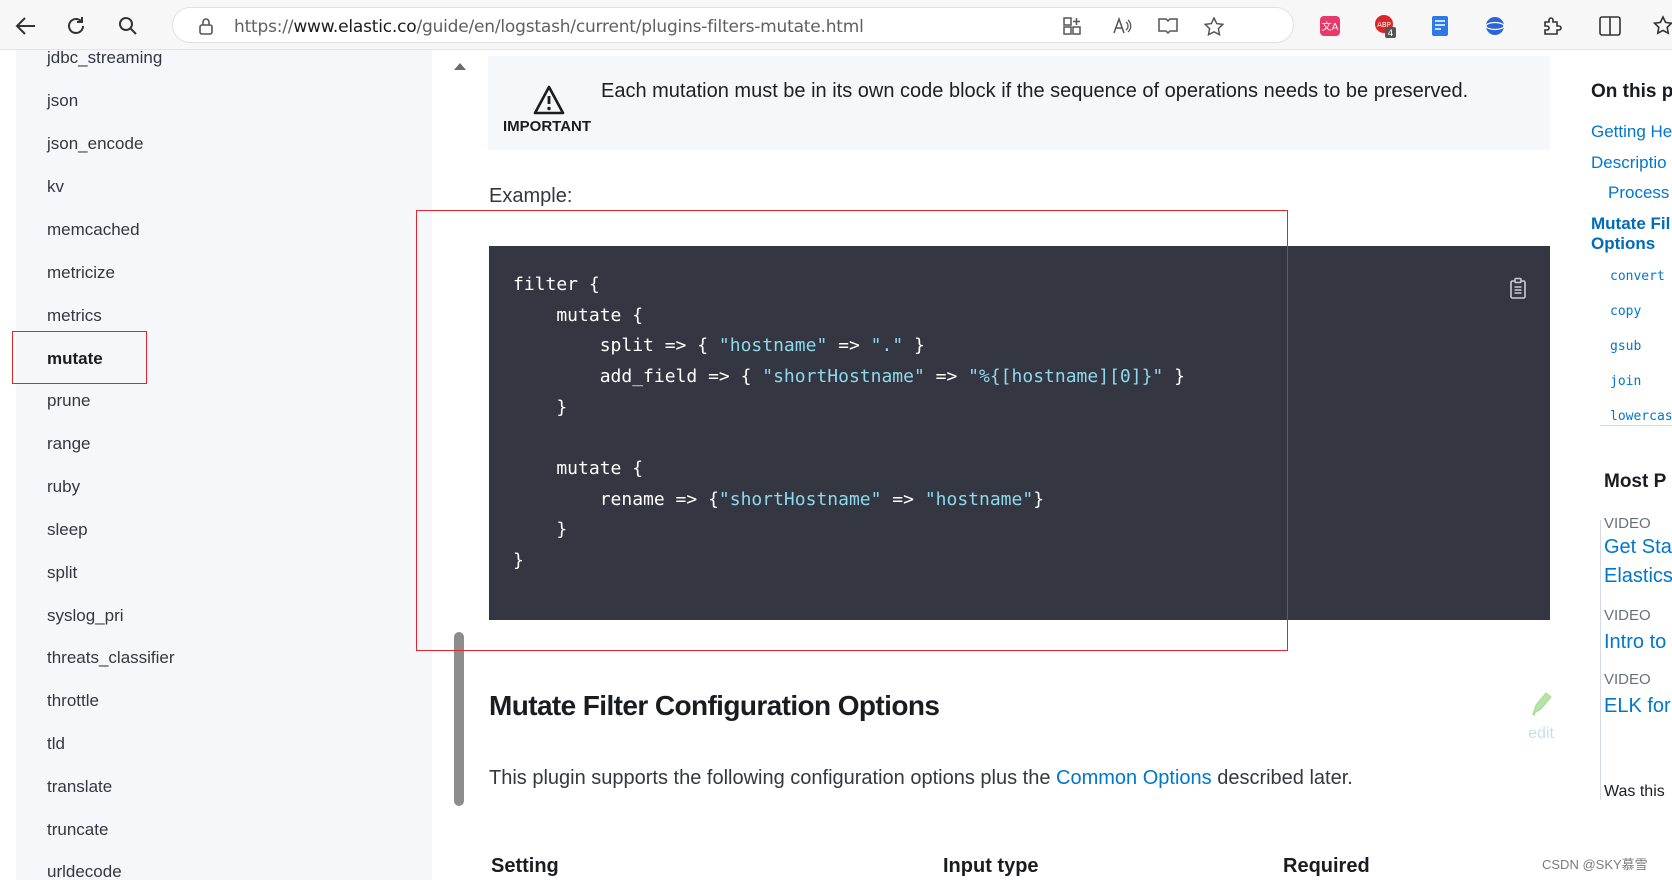 The image size is (1672, 882). What do you see at coordinates (549, 102) in the screenshot?
I see `warning-icon` at bounding box center [549, 102].